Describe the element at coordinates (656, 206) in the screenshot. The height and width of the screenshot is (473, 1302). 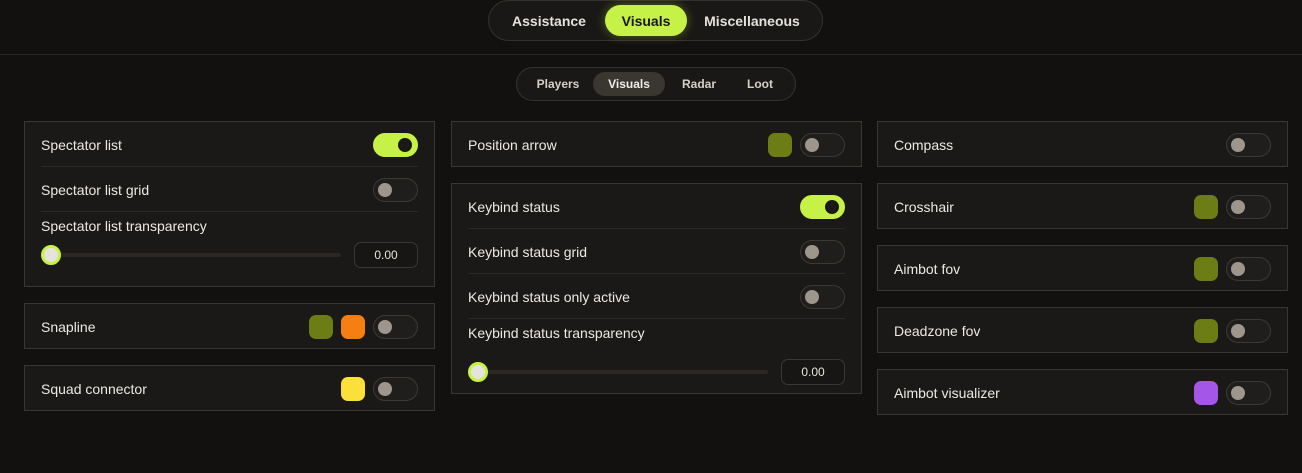
I see `keybind-status-row: Keybind status` at that location.